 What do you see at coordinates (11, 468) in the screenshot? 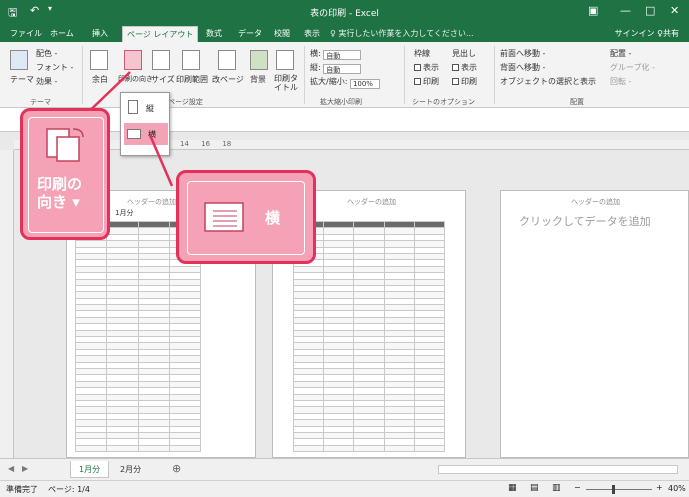
I see `scroll-left-icon: ◀` at bounding box center [11, 468].